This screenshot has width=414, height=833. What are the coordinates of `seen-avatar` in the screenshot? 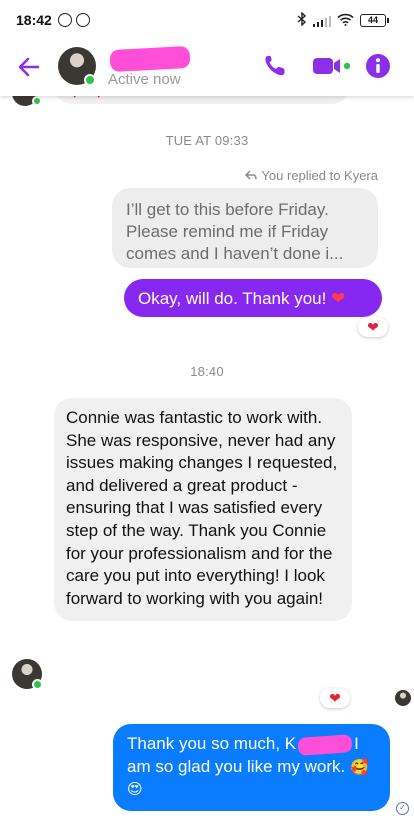 It's located at (403, 698).